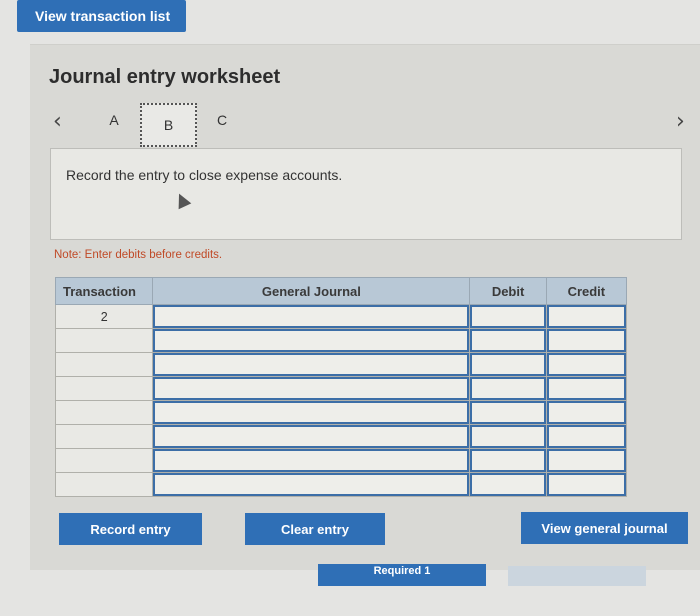 The height and width of the screenshot is (616, 700). I want to click on tab-a: A, so click(114, 120).